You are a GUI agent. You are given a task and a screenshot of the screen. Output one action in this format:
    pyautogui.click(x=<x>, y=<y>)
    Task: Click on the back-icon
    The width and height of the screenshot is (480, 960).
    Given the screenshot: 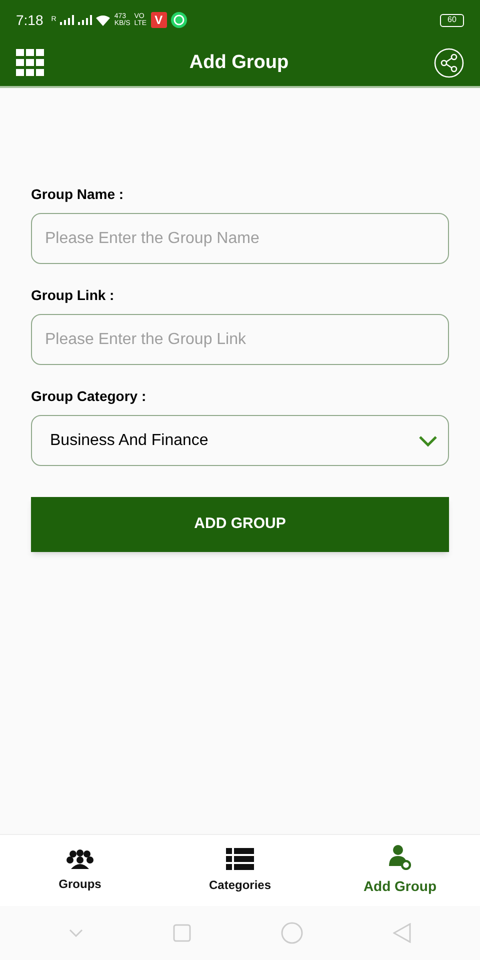 What is the action you would take?
    pyautogui.click(x=402, y=933)
    